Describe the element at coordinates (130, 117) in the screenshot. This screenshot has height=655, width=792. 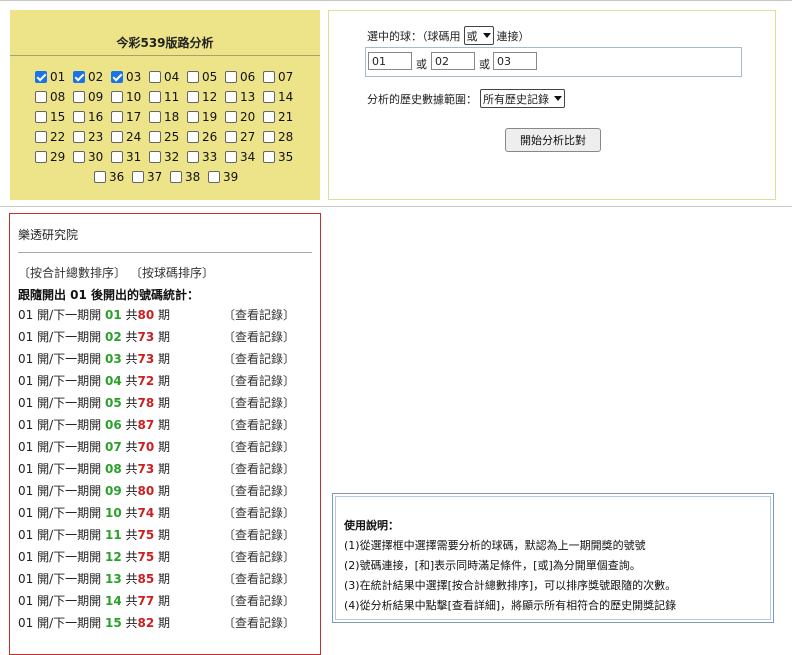
I see `number-checkbox-17: 17` at that location.